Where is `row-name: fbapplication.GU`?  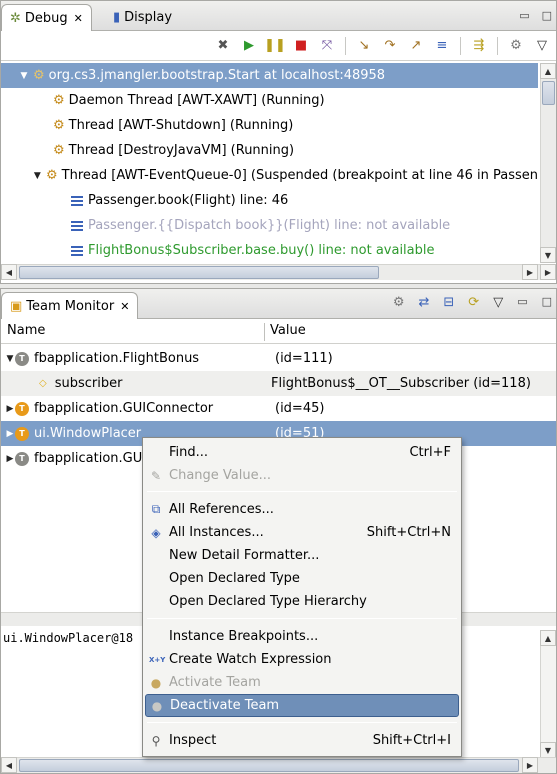
row-name: fbapplication.GU is located at coordinates (88, 458).